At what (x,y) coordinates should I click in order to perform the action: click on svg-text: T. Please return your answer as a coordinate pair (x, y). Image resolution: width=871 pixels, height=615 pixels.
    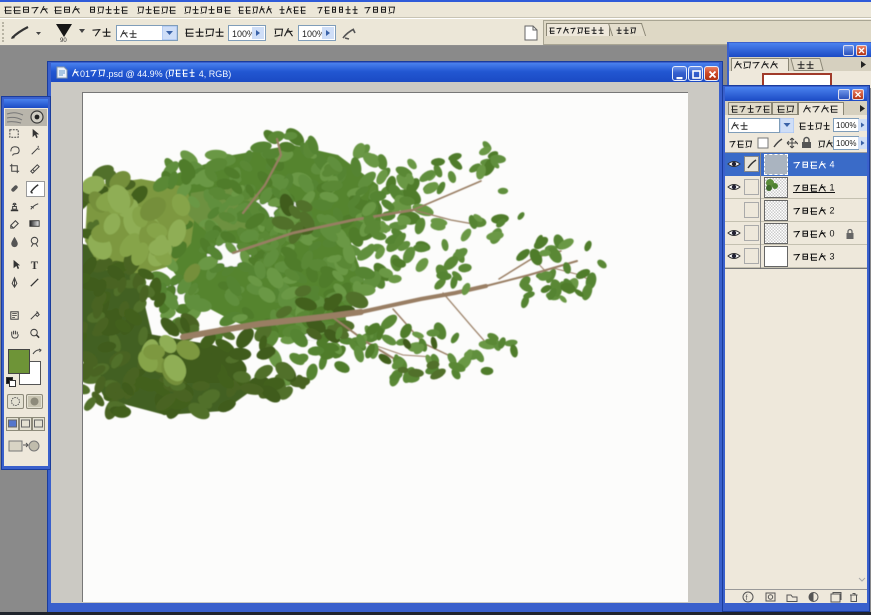
    Looking at the image, I should click on (35, 265).